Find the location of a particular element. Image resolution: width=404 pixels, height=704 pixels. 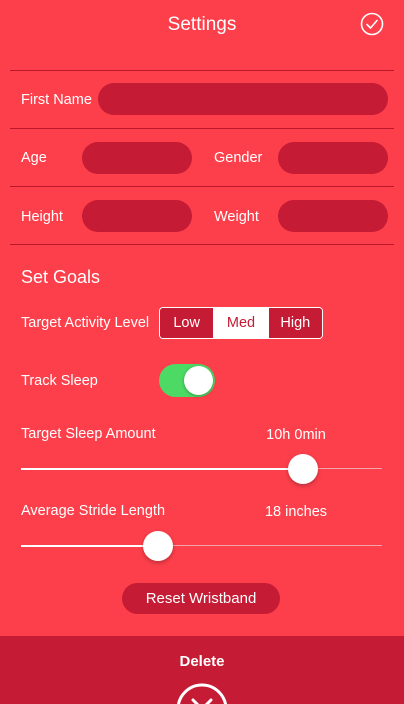

track-sleep-toggle is located at coordinates (187, 380).